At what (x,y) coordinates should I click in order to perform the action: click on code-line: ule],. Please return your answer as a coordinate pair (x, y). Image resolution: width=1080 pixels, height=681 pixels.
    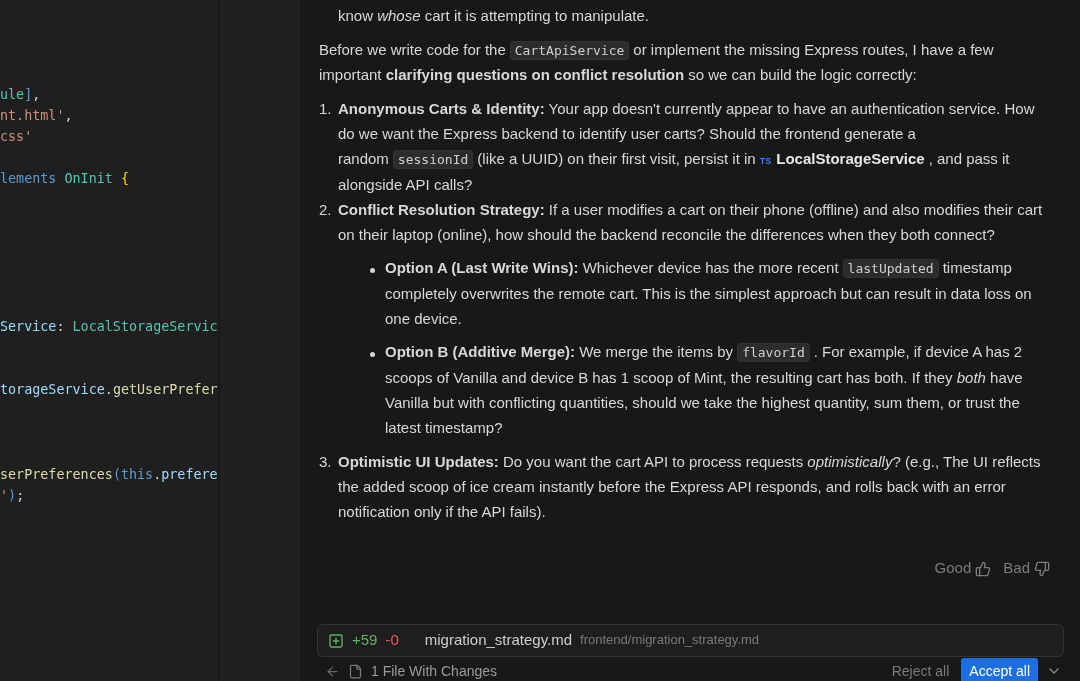
    Looking at the image, I should click on (20, 94).